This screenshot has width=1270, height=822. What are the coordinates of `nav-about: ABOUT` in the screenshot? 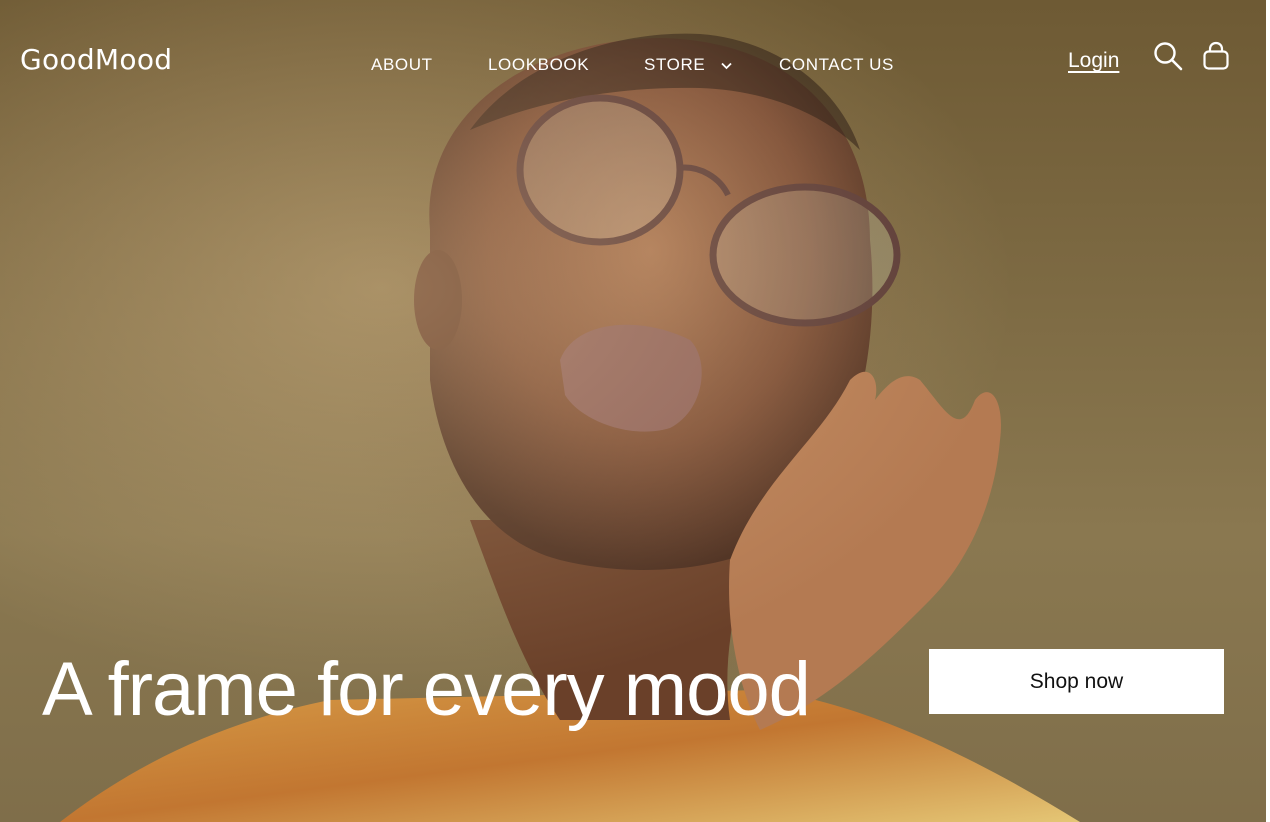 It's located at (402, 65).